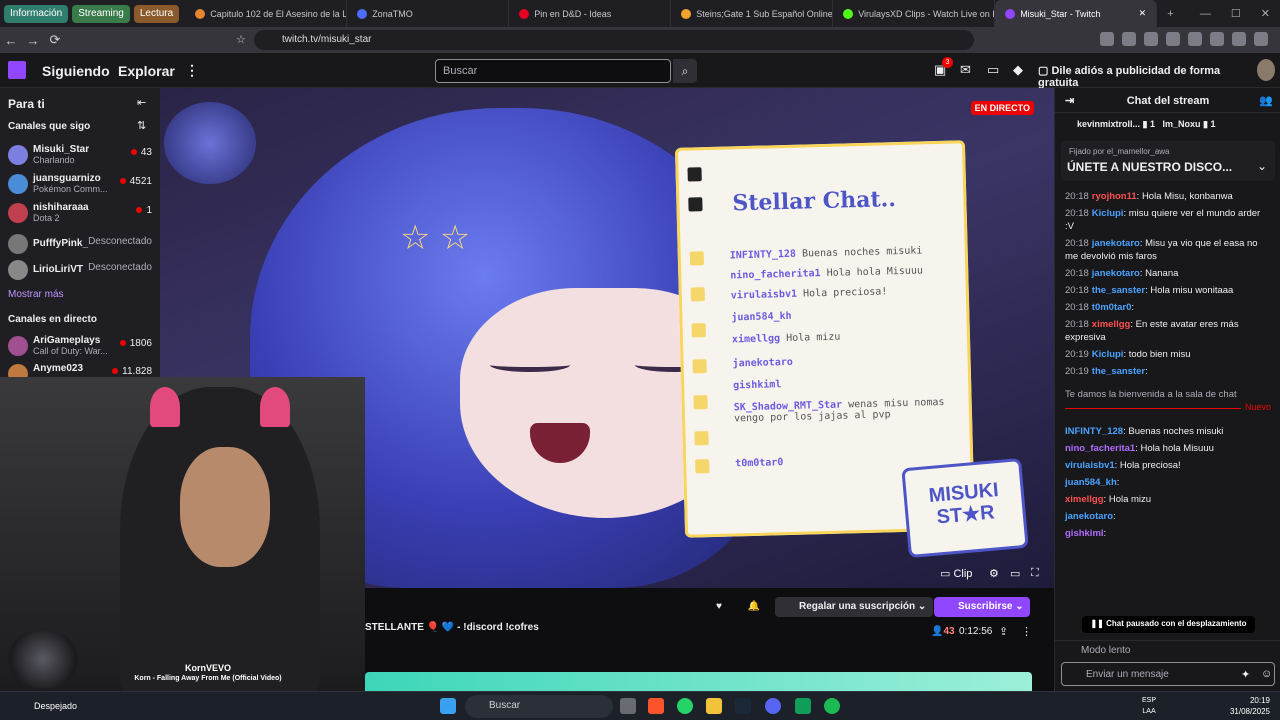  Describe the element at coordinates (36, 13) in the screenshot. I see `tab-group-informacion: Información` at that location.